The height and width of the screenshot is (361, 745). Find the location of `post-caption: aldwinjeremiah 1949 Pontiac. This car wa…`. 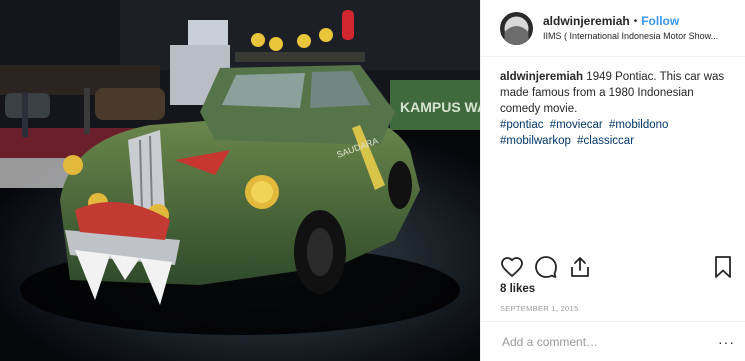

post-caption: aldwinjeremiah 1949 Pontiac. This car wa… is located at coordinates (613, 103).